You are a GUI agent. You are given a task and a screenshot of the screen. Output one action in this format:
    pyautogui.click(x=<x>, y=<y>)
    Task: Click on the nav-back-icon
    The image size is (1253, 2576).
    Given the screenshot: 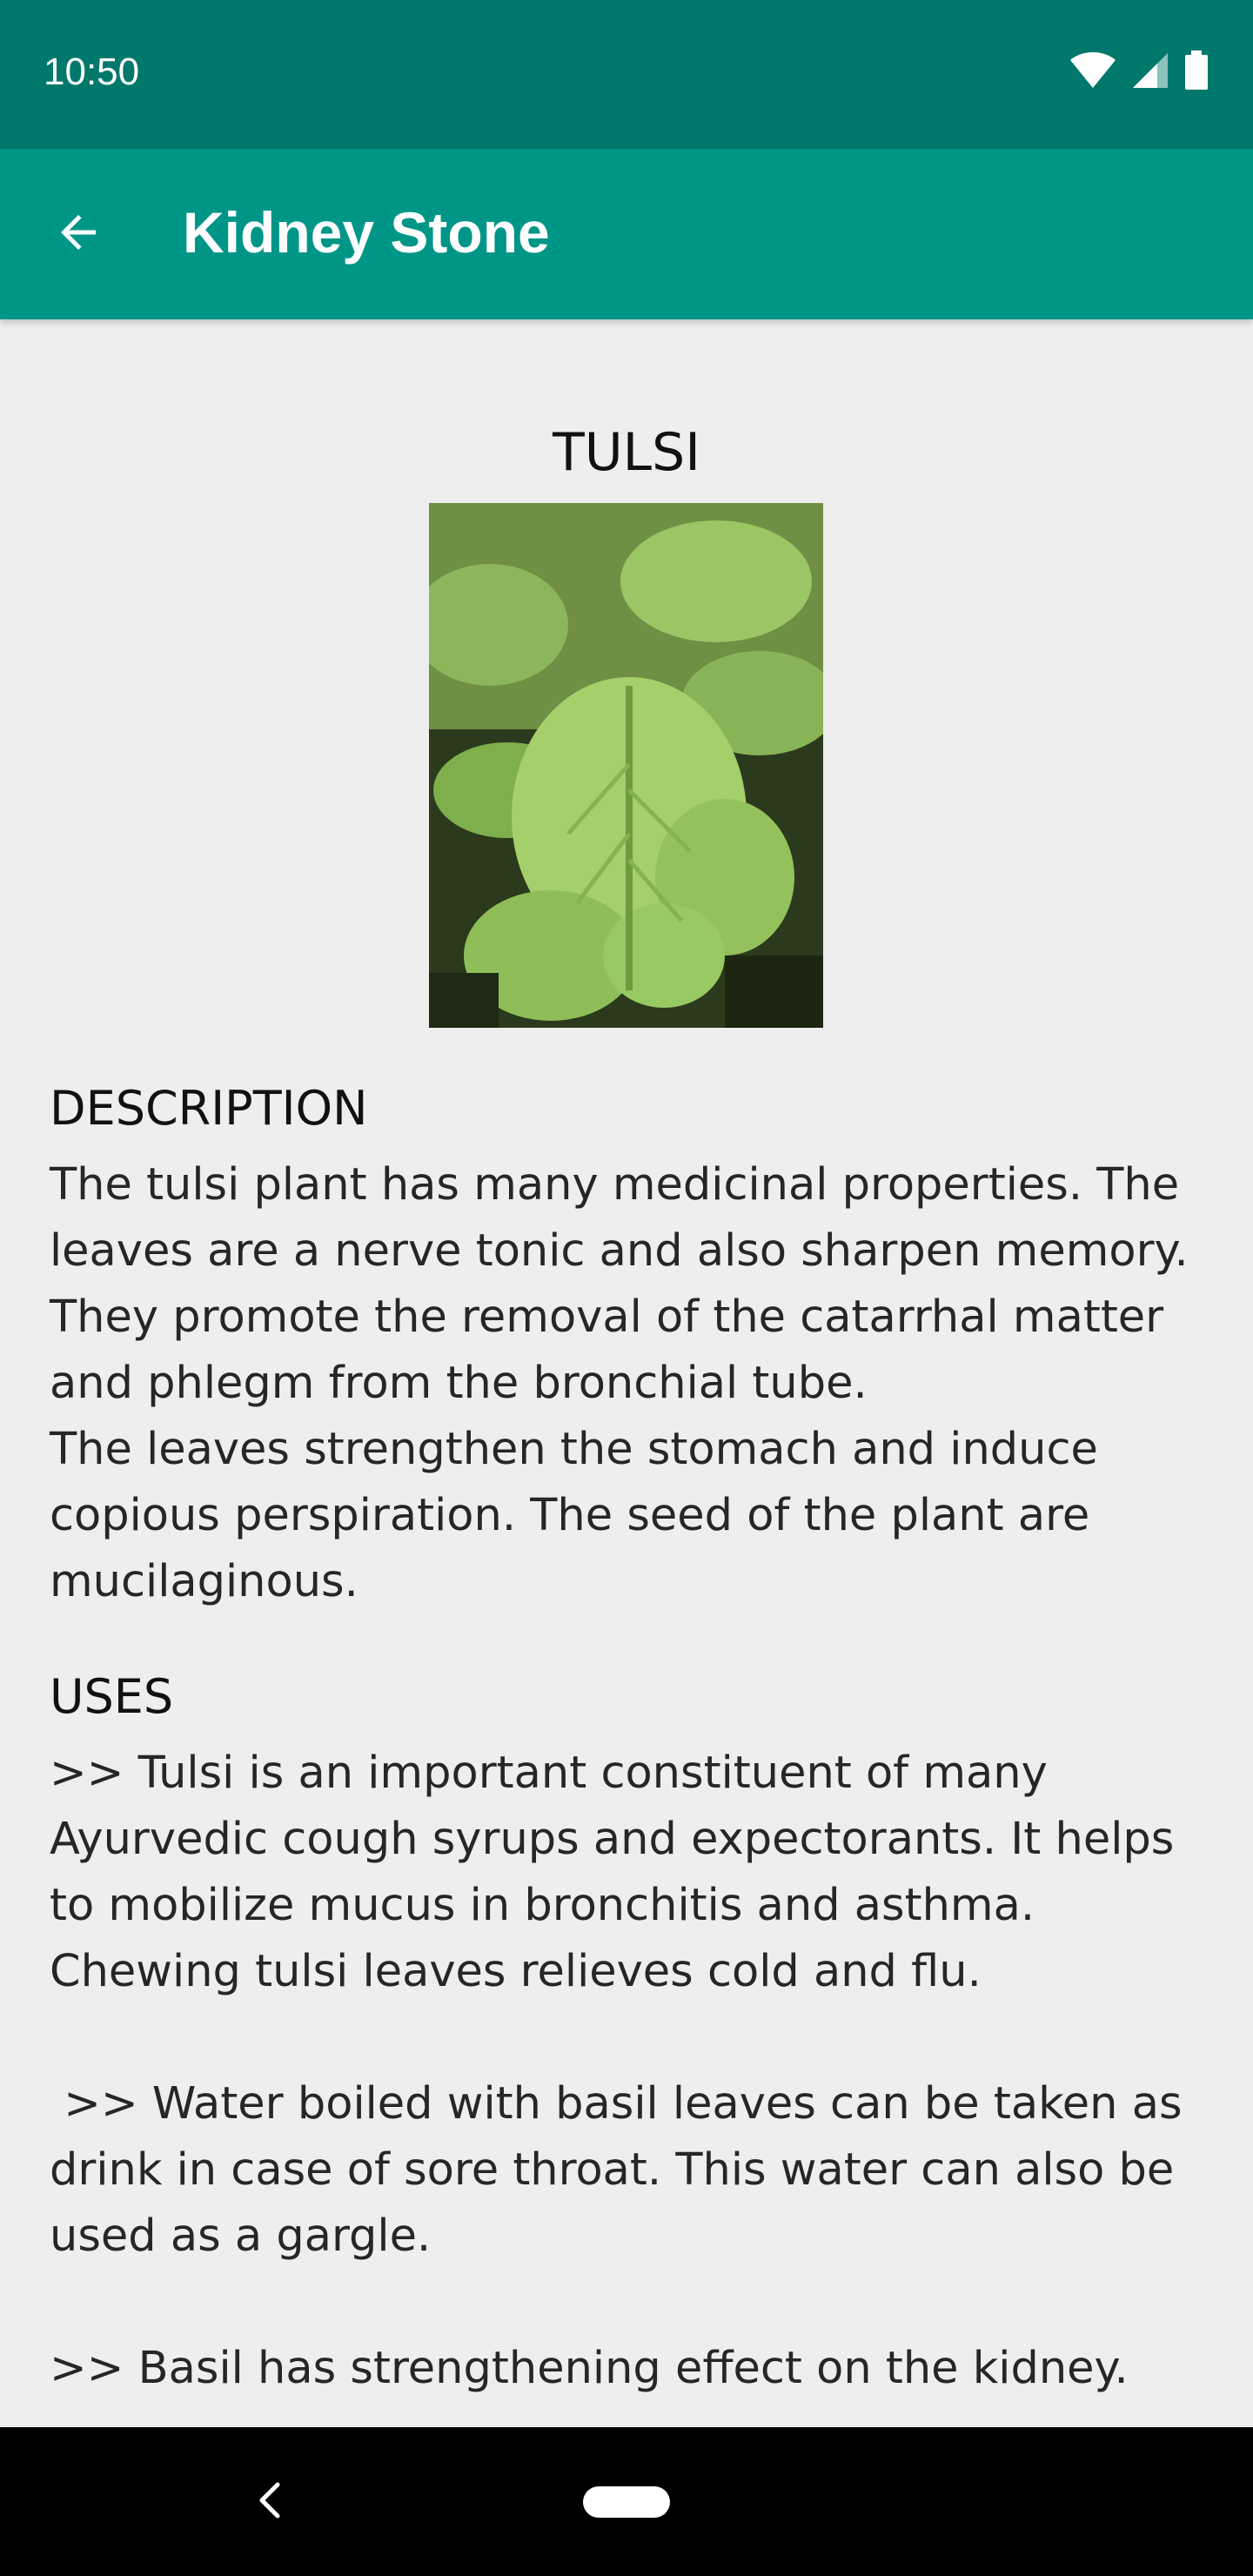 What is the action you would take?
    pyautogui.click(x=270, y=2502)
    